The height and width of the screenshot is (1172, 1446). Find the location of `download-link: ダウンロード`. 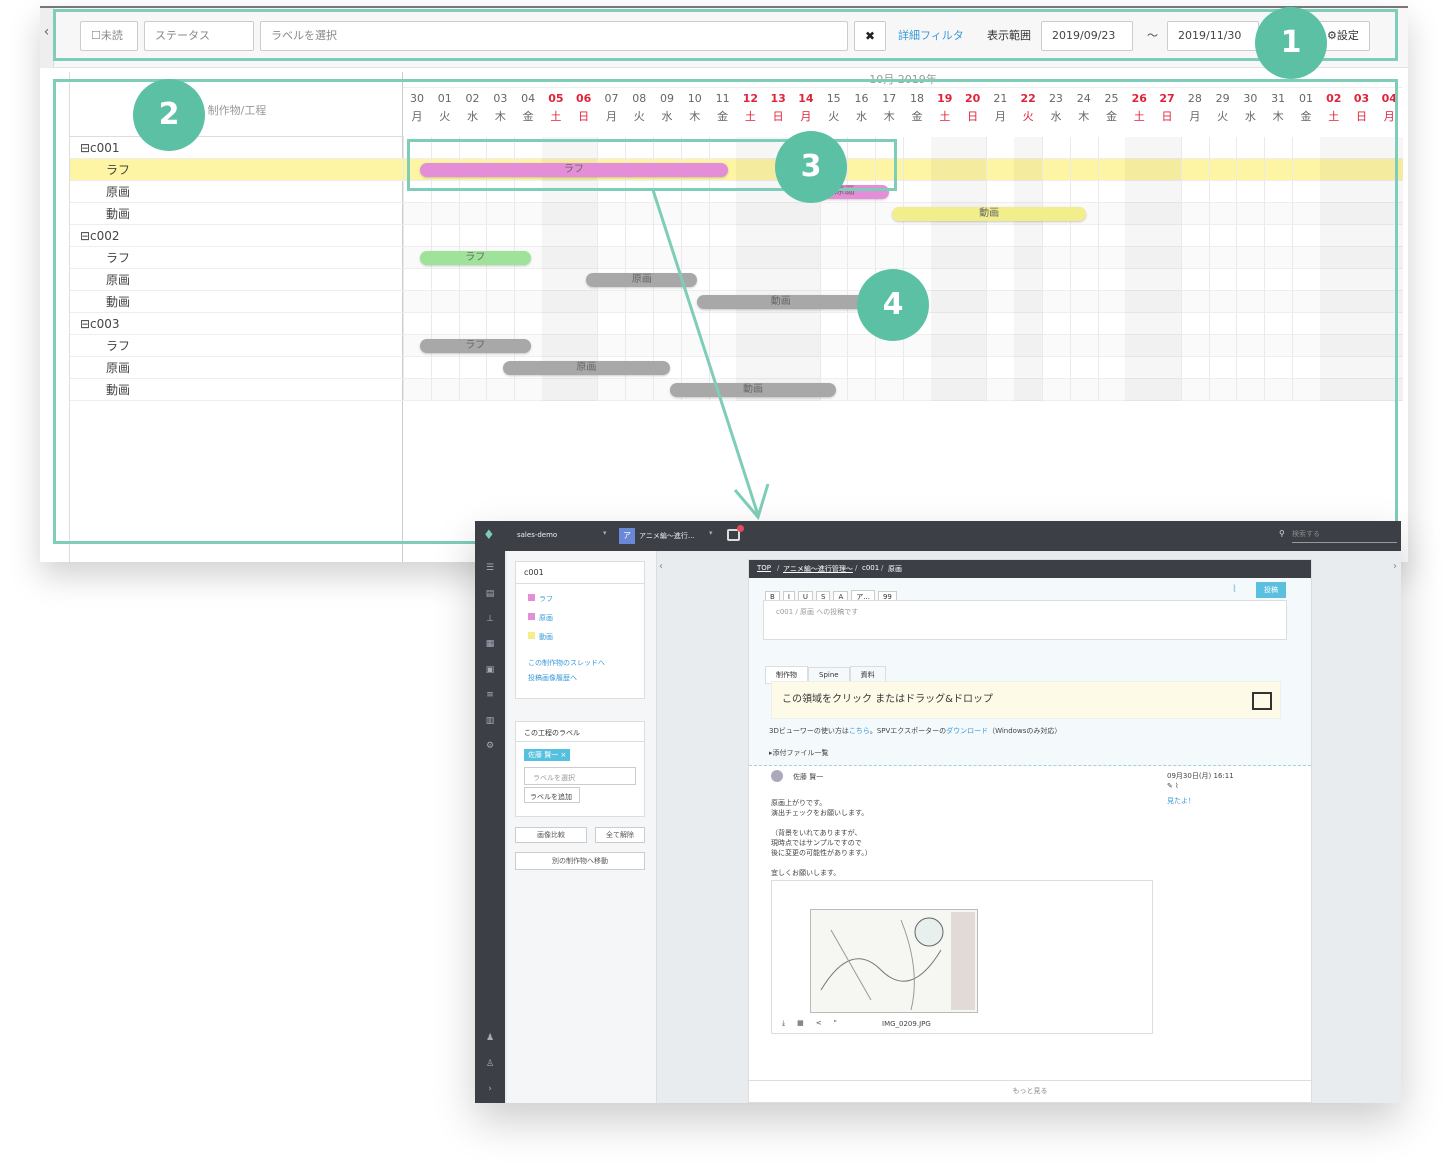

download-link: ダウンロード is located at coordinates (967, 731).